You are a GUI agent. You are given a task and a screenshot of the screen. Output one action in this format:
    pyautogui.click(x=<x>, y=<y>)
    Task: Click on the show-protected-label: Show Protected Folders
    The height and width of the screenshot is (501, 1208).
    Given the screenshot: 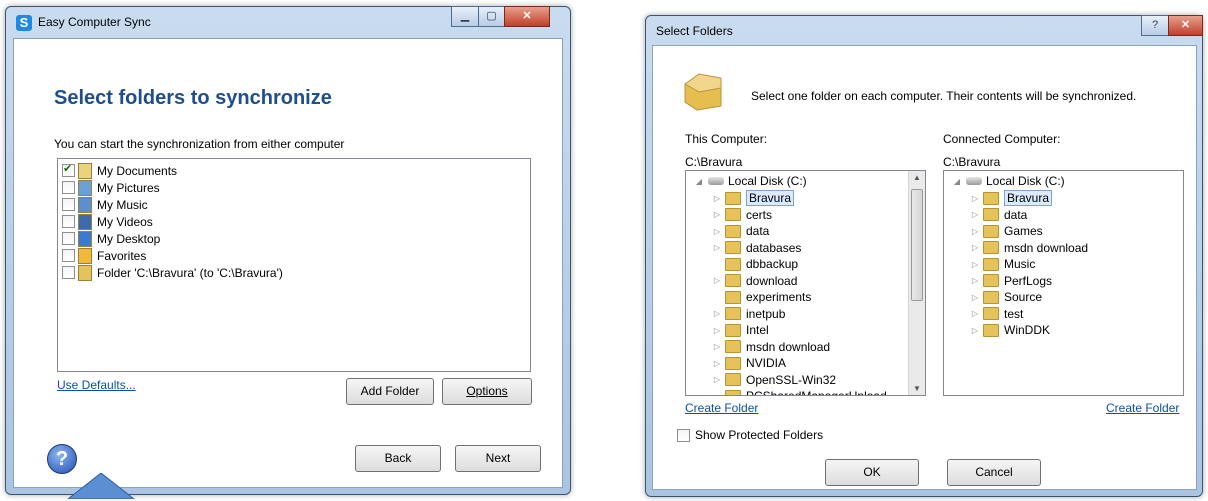 What is the action you would take?
    pyautogui.click(x=759, y=435)
    